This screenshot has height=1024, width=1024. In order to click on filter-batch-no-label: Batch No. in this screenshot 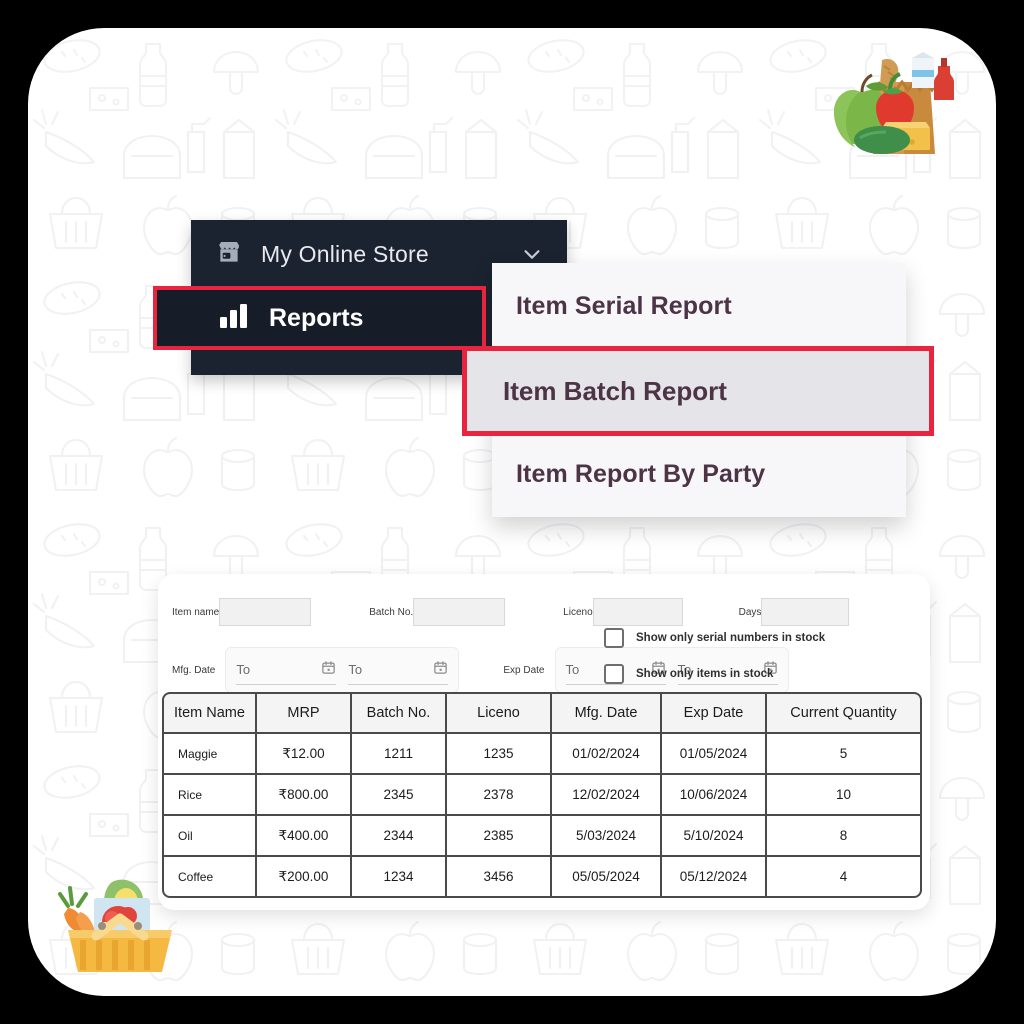, I will do `click(391, 612)`.